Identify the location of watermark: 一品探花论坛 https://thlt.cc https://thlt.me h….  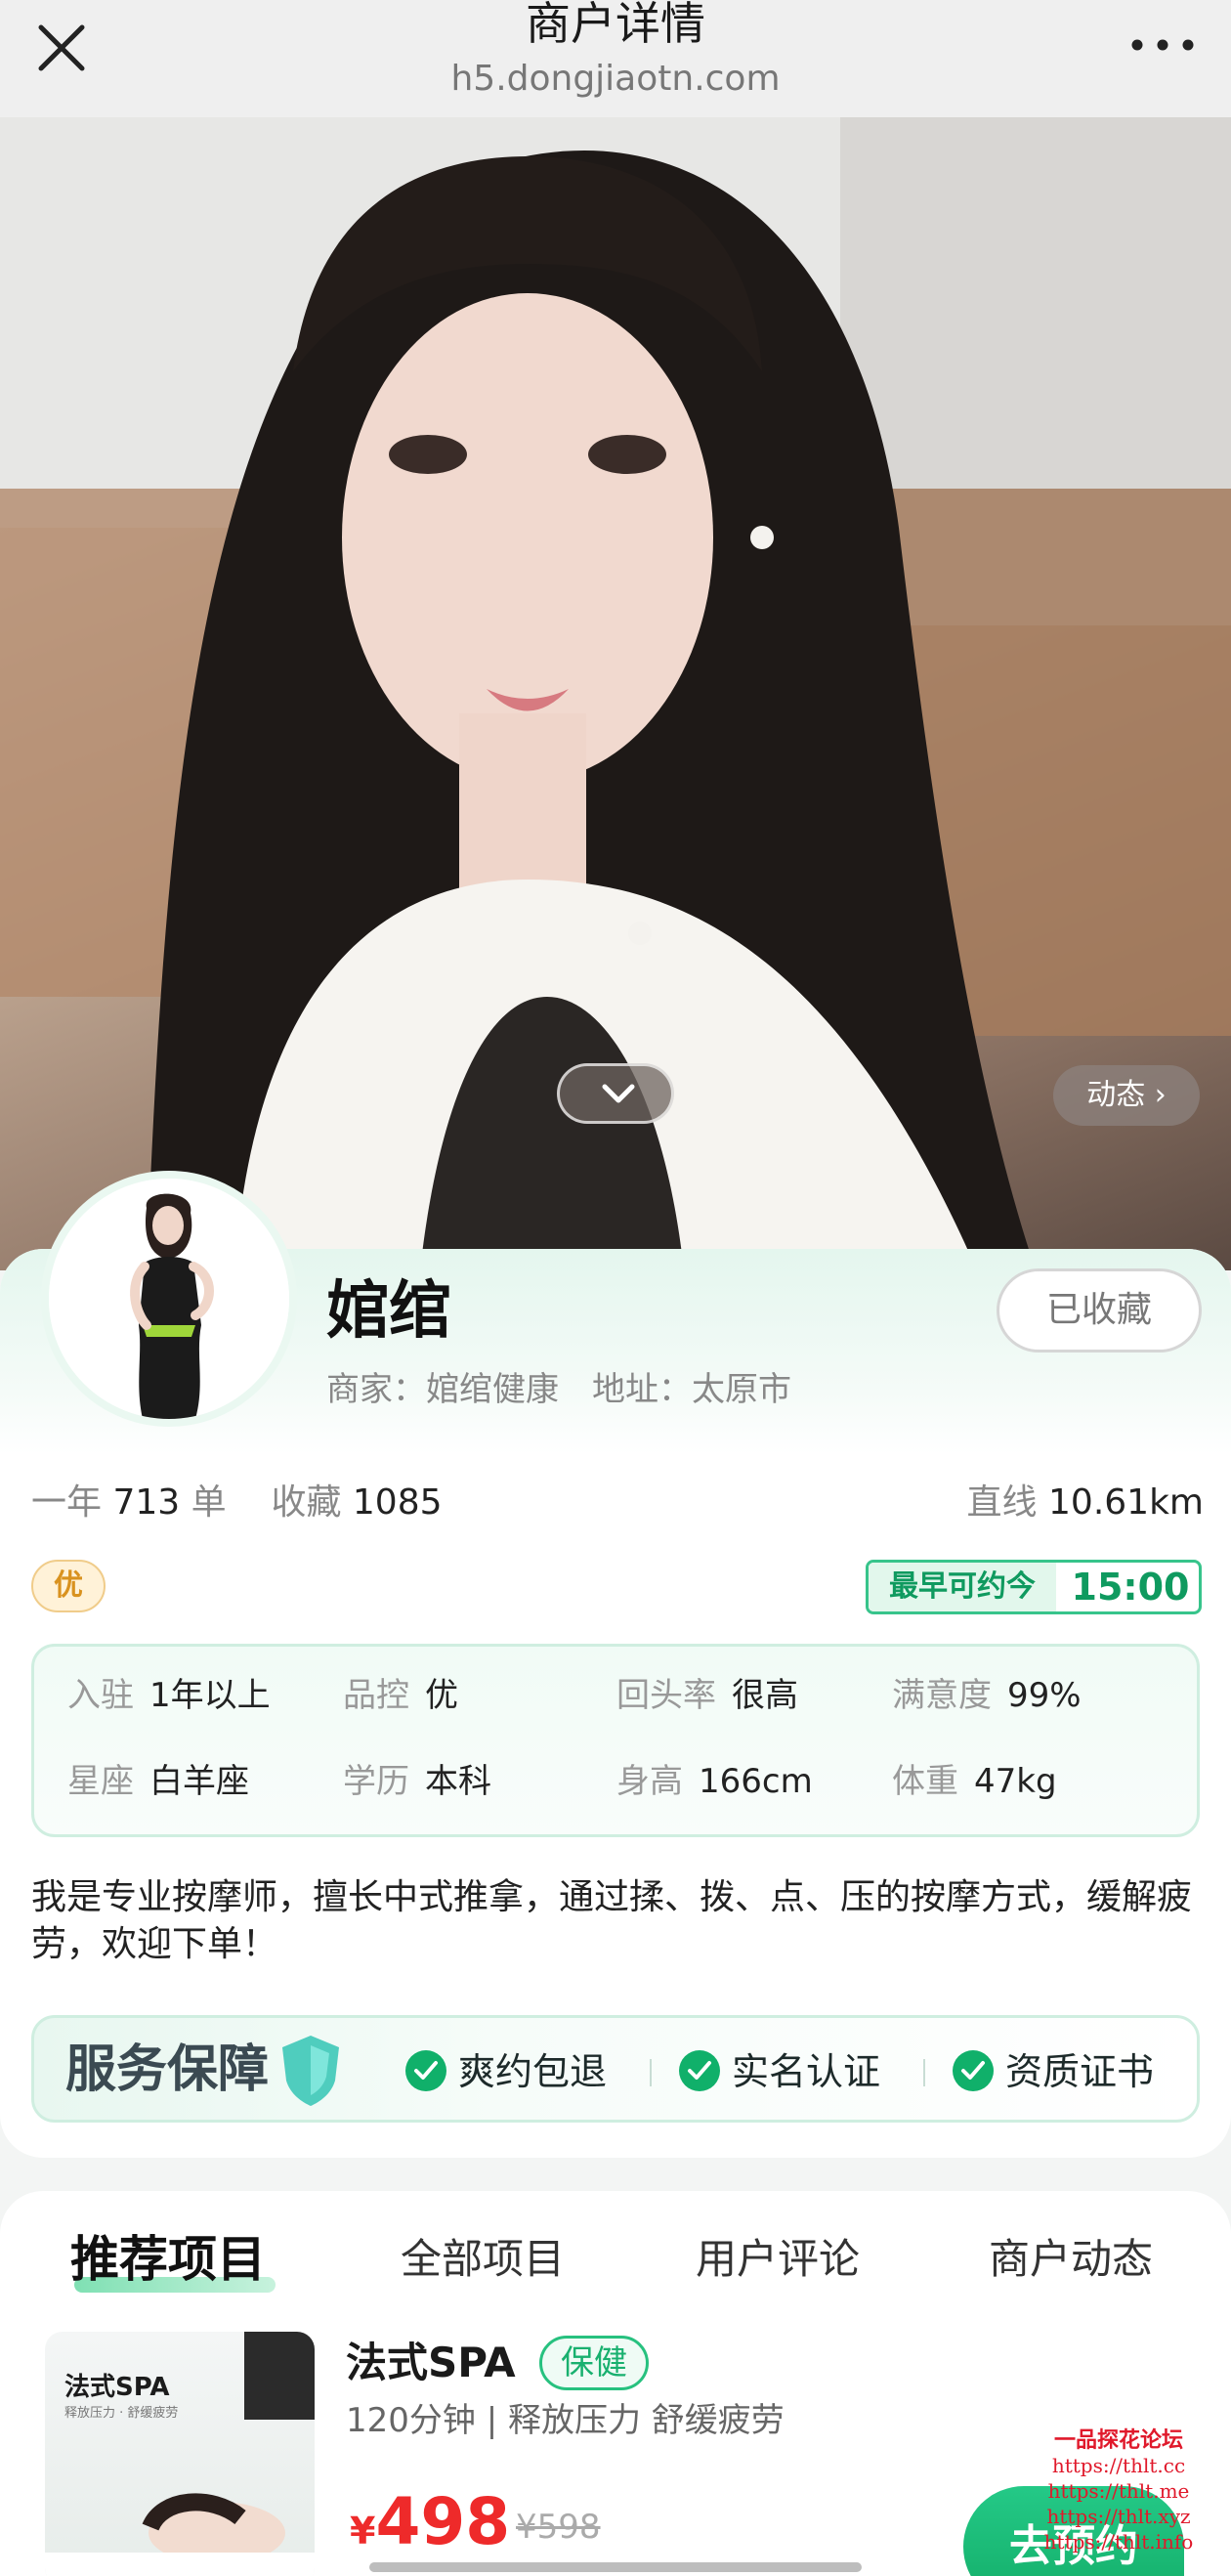
(1118, 2491).